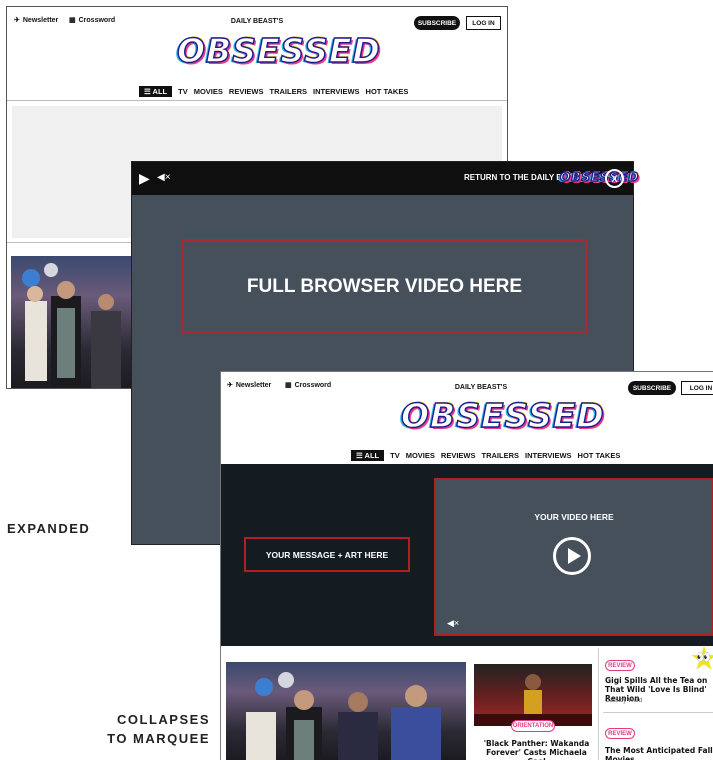  I want to click on column-divider, so click(598, 704).